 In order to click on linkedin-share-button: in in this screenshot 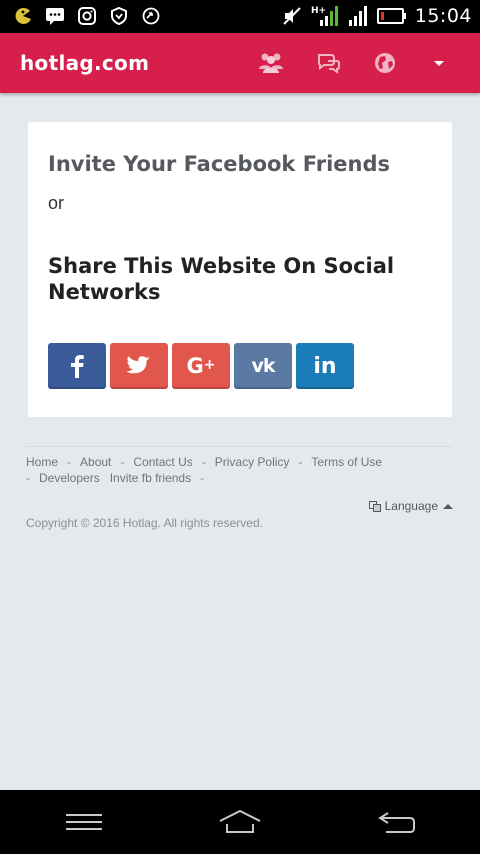, I will do `click(325, 366)`.